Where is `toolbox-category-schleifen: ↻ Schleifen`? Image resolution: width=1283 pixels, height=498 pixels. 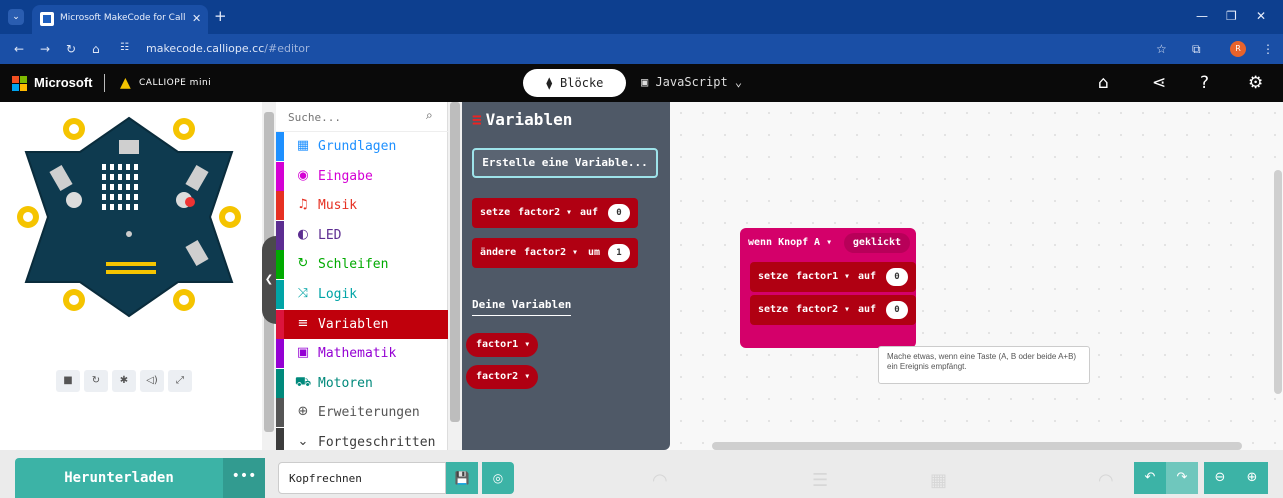
toolbox-category-schleifen: ↻ Schleifen is located at coordinates (362, 265).